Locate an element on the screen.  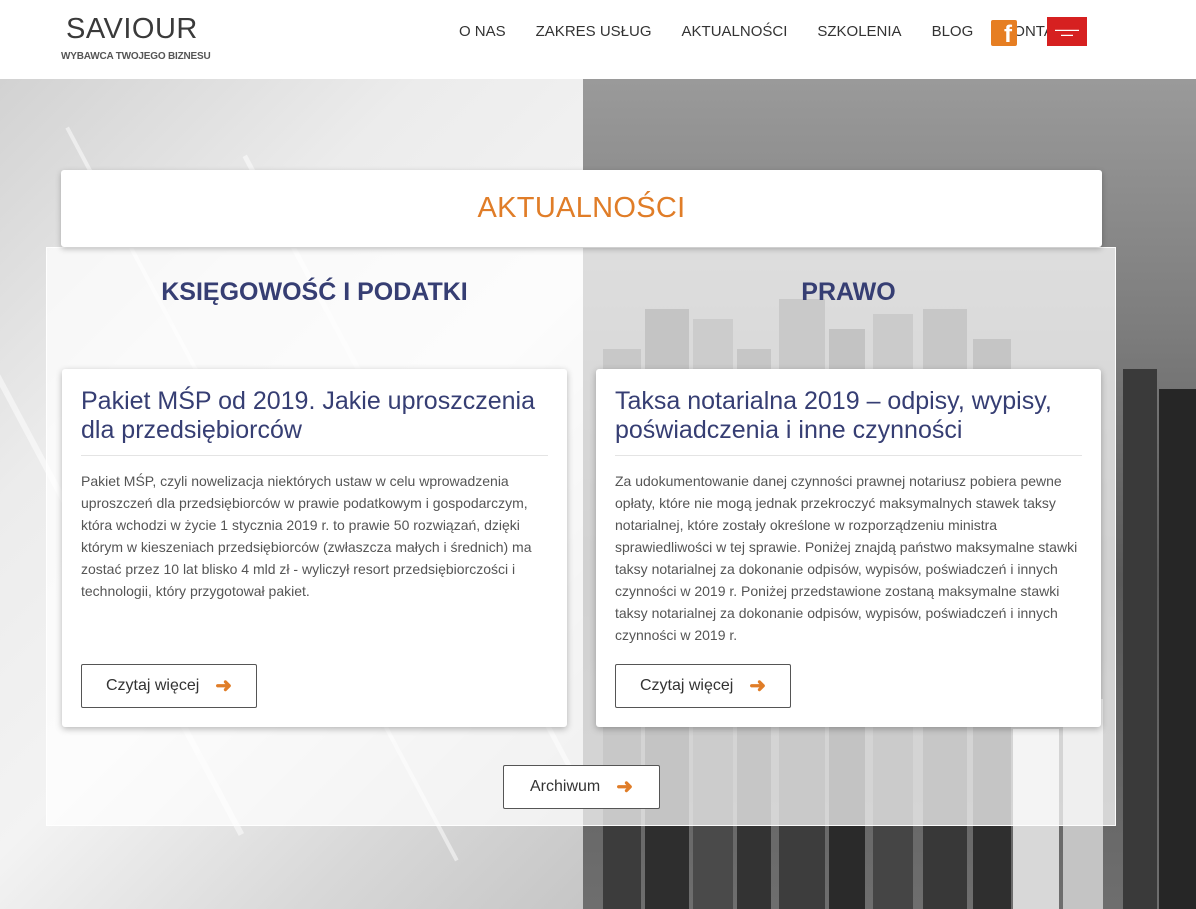
nav-item-o-nas: O NAS is located at coordinates (482, 32).